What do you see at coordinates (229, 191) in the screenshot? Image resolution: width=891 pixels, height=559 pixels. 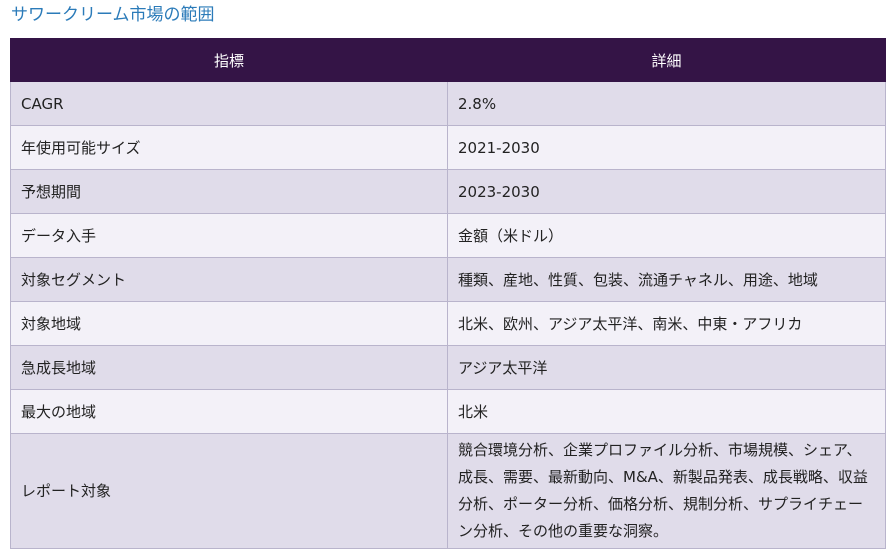 I see `row-label: 予想期間` at bounding box center [229, 191].